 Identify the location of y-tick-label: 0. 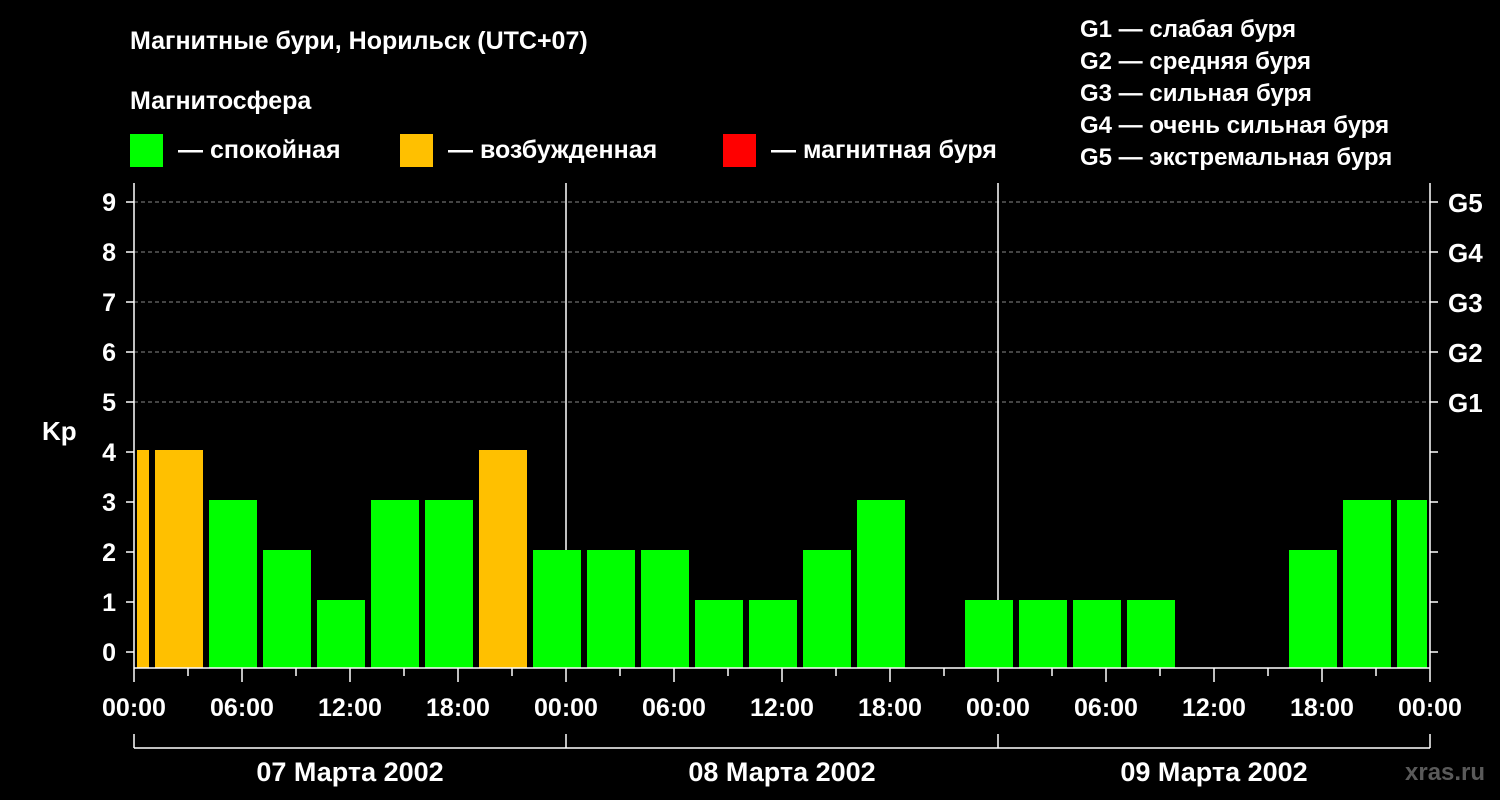
(109, 653).